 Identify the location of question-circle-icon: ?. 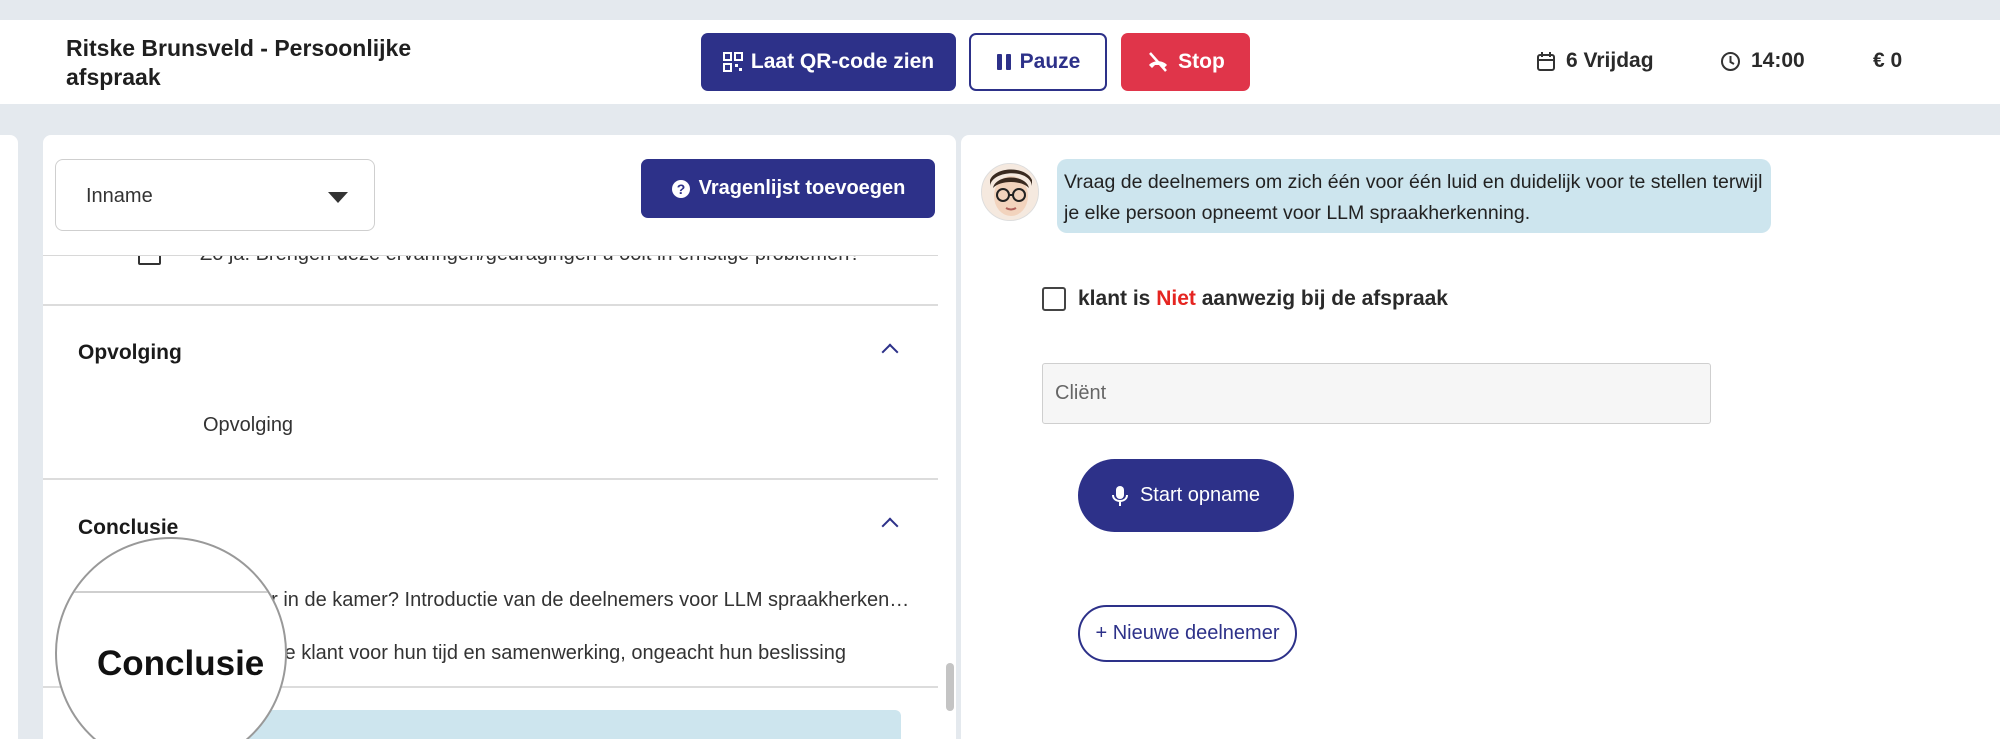
(680, 188).